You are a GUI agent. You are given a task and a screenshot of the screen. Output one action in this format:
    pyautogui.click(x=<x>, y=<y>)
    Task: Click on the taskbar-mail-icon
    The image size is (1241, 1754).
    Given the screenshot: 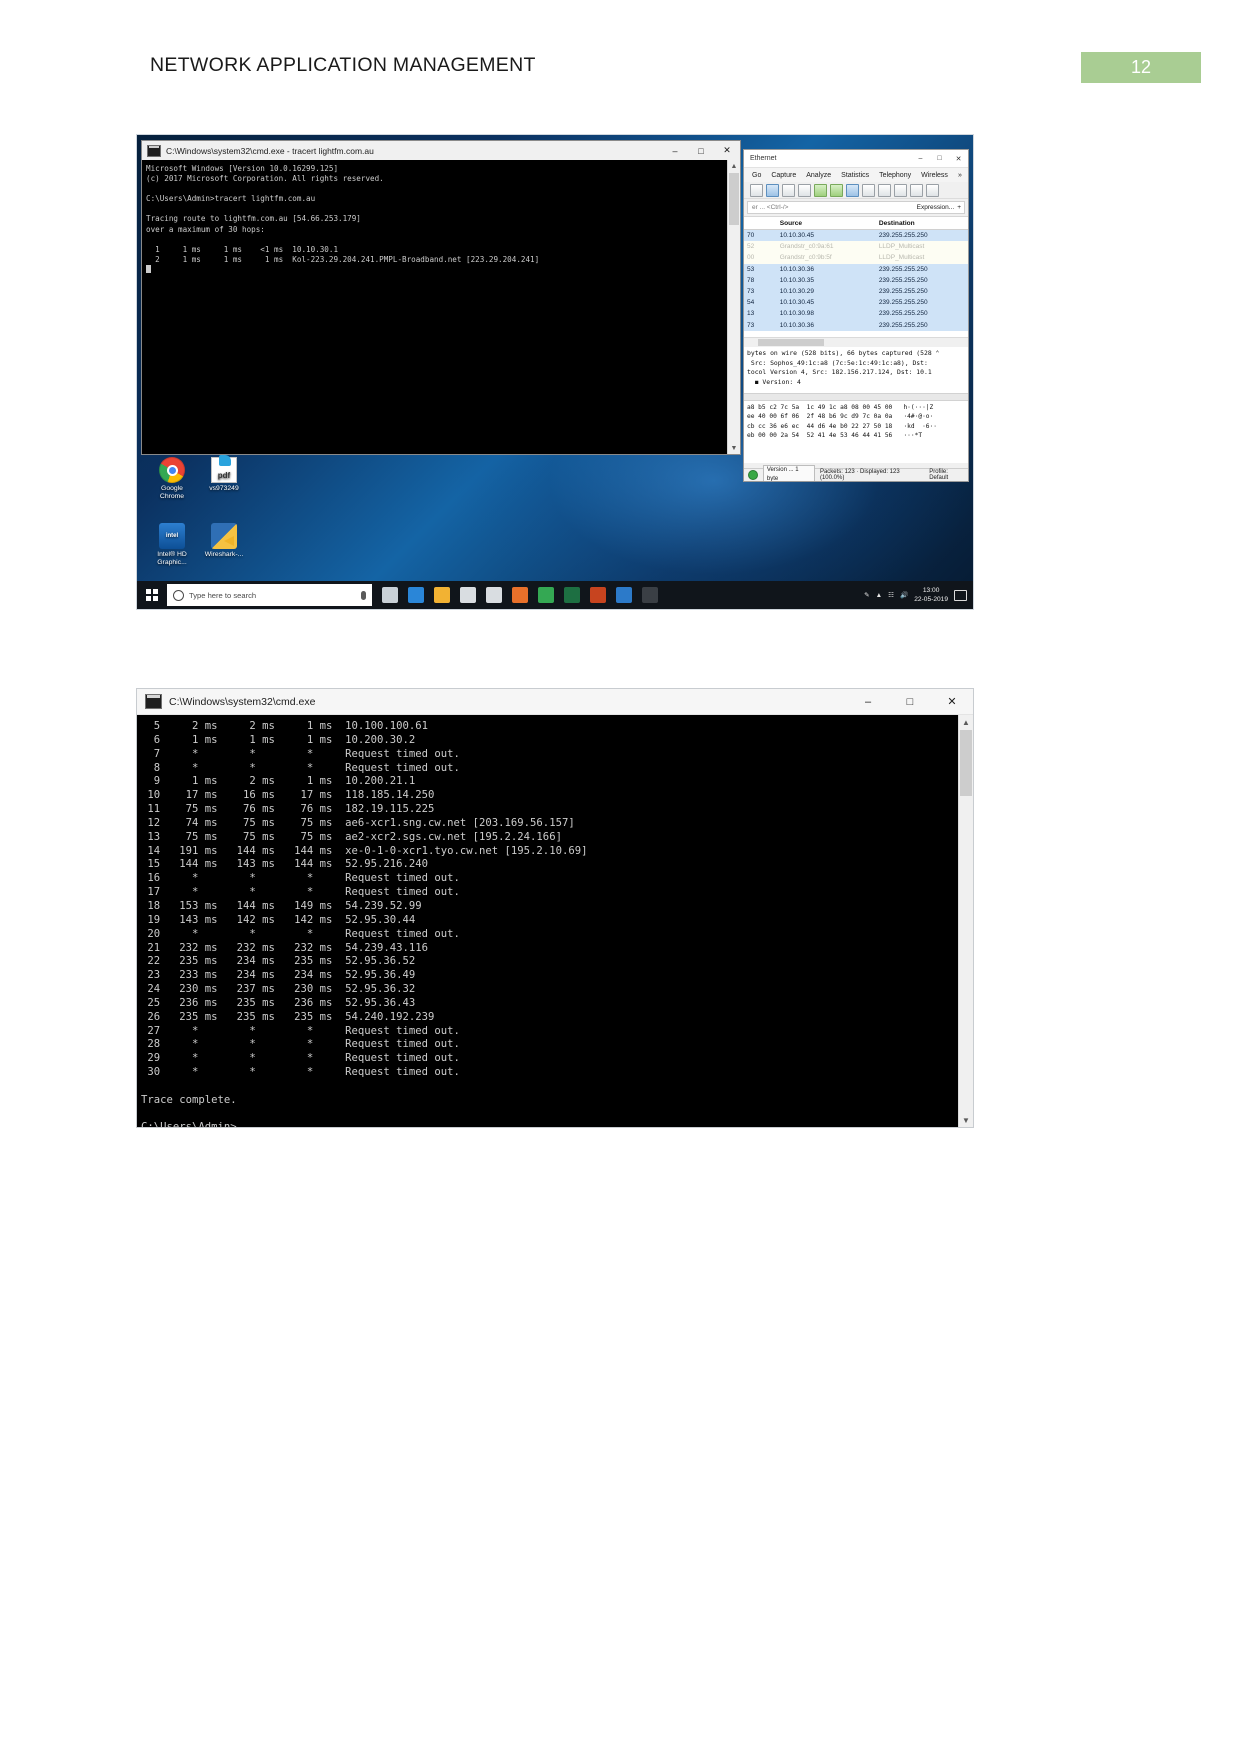 What is the action you would take?
    pyautogui.click(x=494, y=595)
    